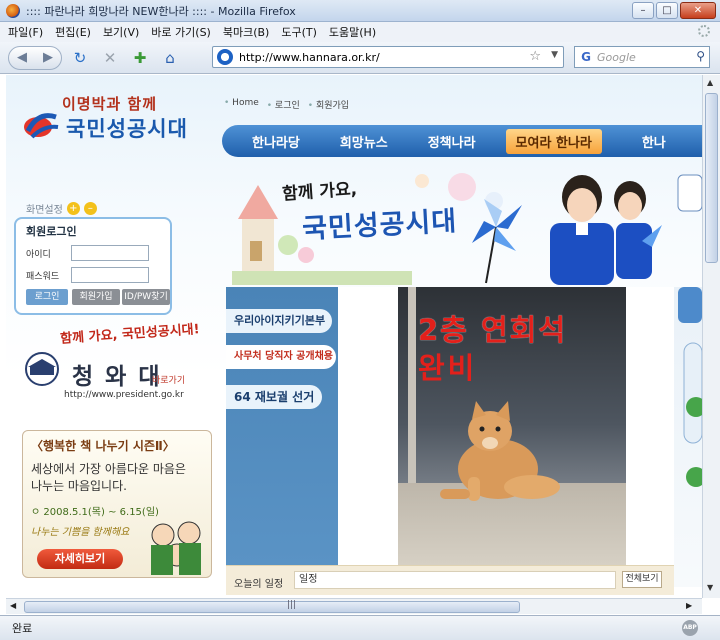 The width and height of the screenshot is (720, 640). I want to click on nav-hannaradang: 한나라당, so click(276, 141).